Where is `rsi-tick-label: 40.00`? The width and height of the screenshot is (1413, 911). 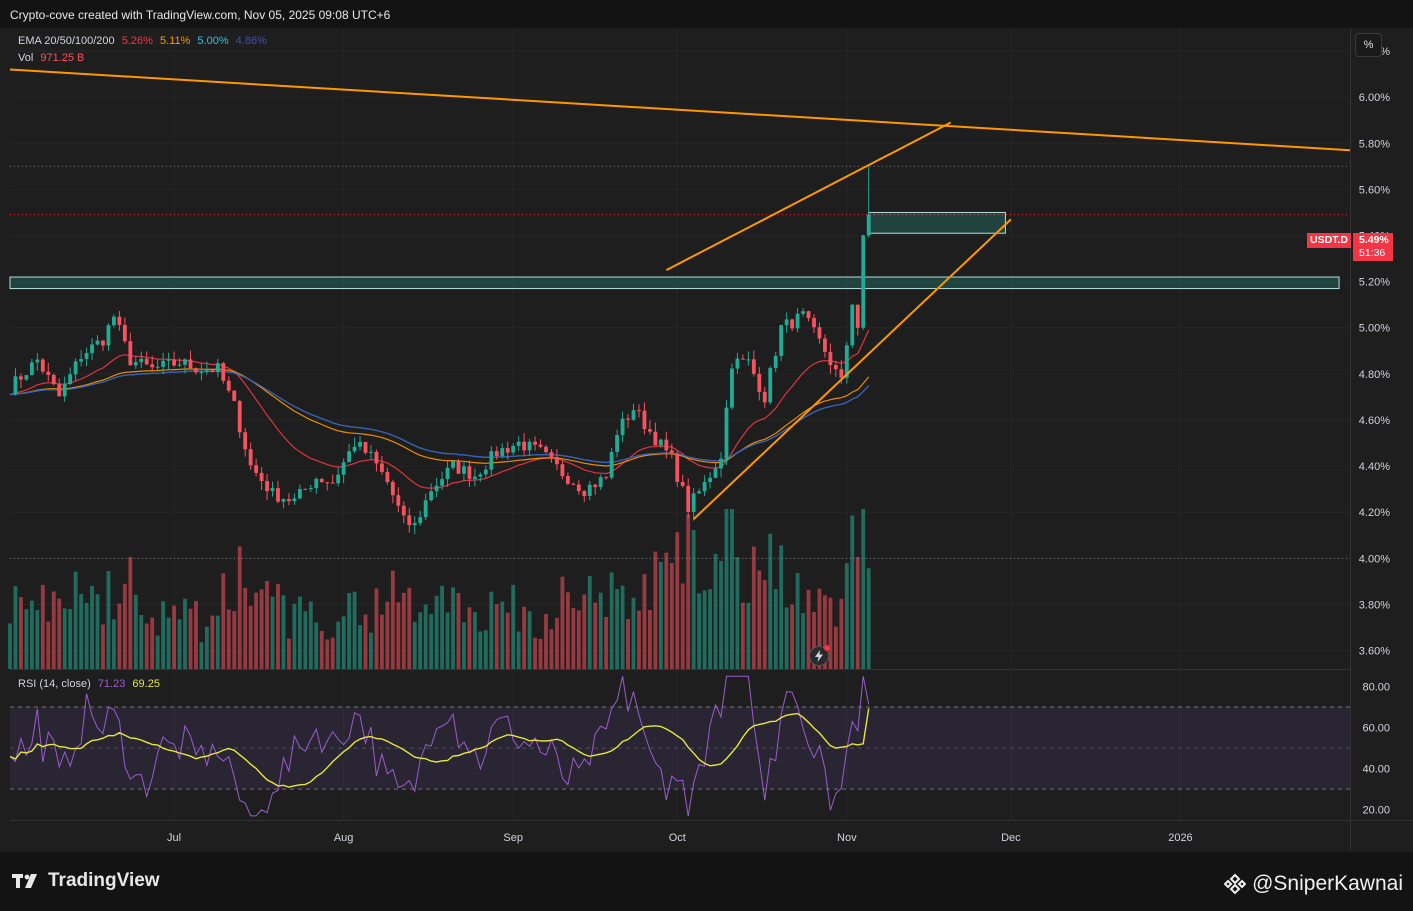 rsi-tick-label: 40.00 is located at coordinates (1376, 770).